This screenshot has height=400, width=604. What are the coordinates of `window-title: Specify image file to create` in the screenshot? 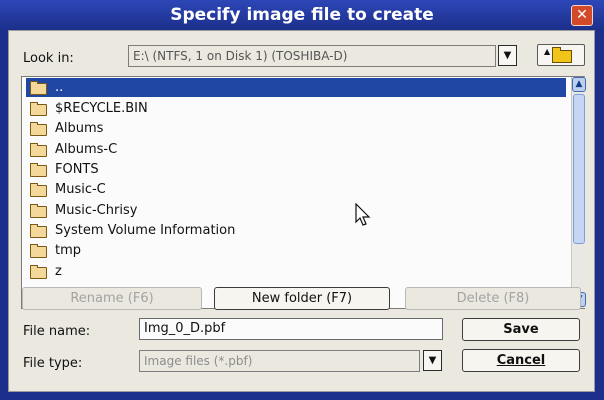 It's located at (302, 15).